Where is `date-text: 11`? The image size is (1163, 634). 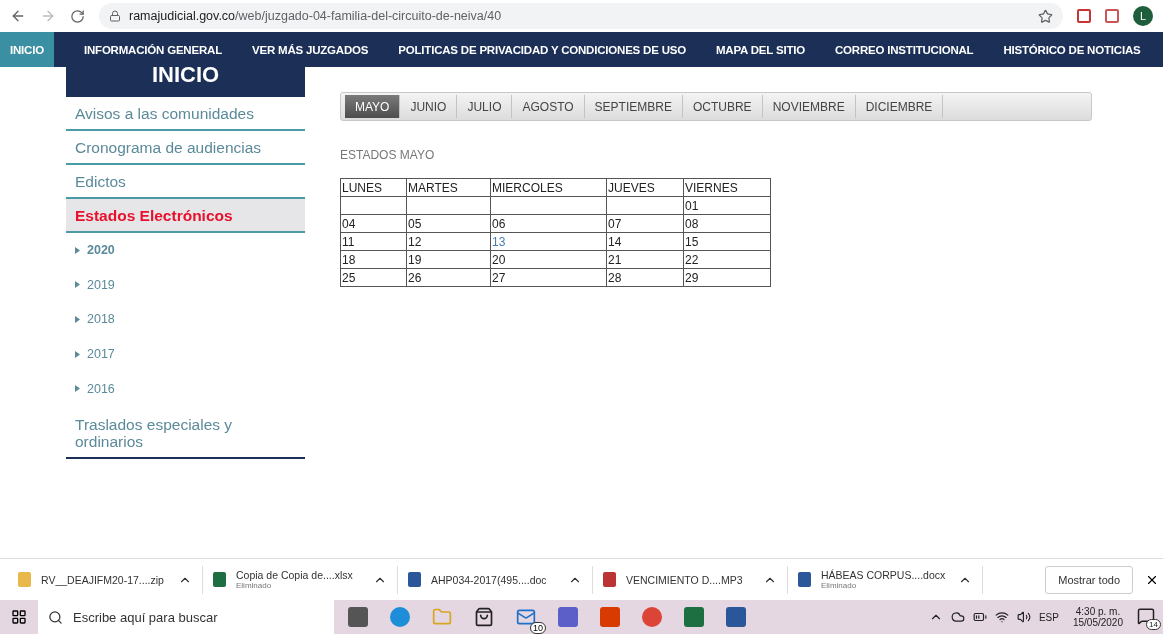
date-text: 11 is located at coordinates (348, 241).